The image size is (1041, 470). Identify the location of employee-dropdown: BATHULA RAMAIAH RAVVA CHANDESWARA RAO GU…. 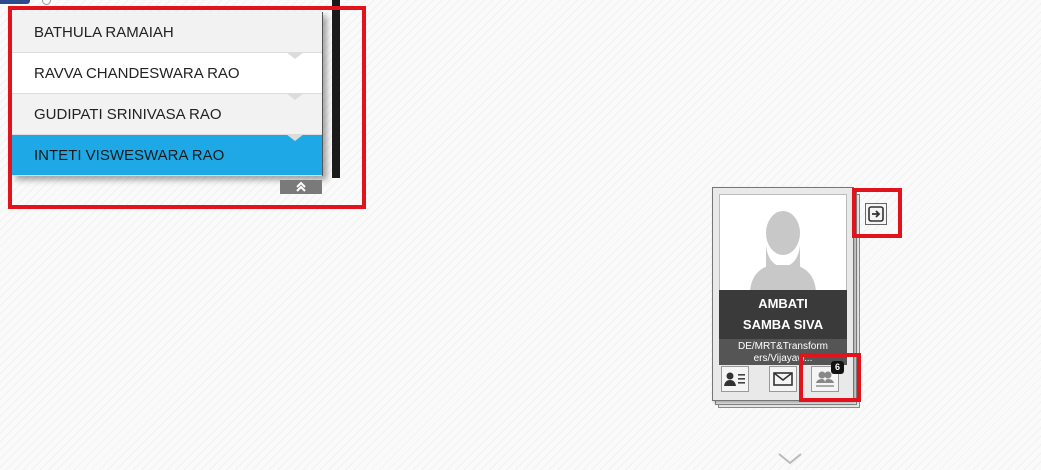
(176, 97).